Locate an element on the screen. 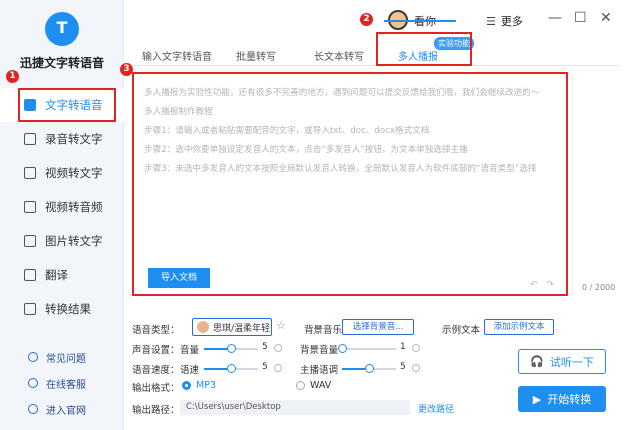  sidebar-item-image-to-text: 图片转文字 is located at coordinates (62, 241).